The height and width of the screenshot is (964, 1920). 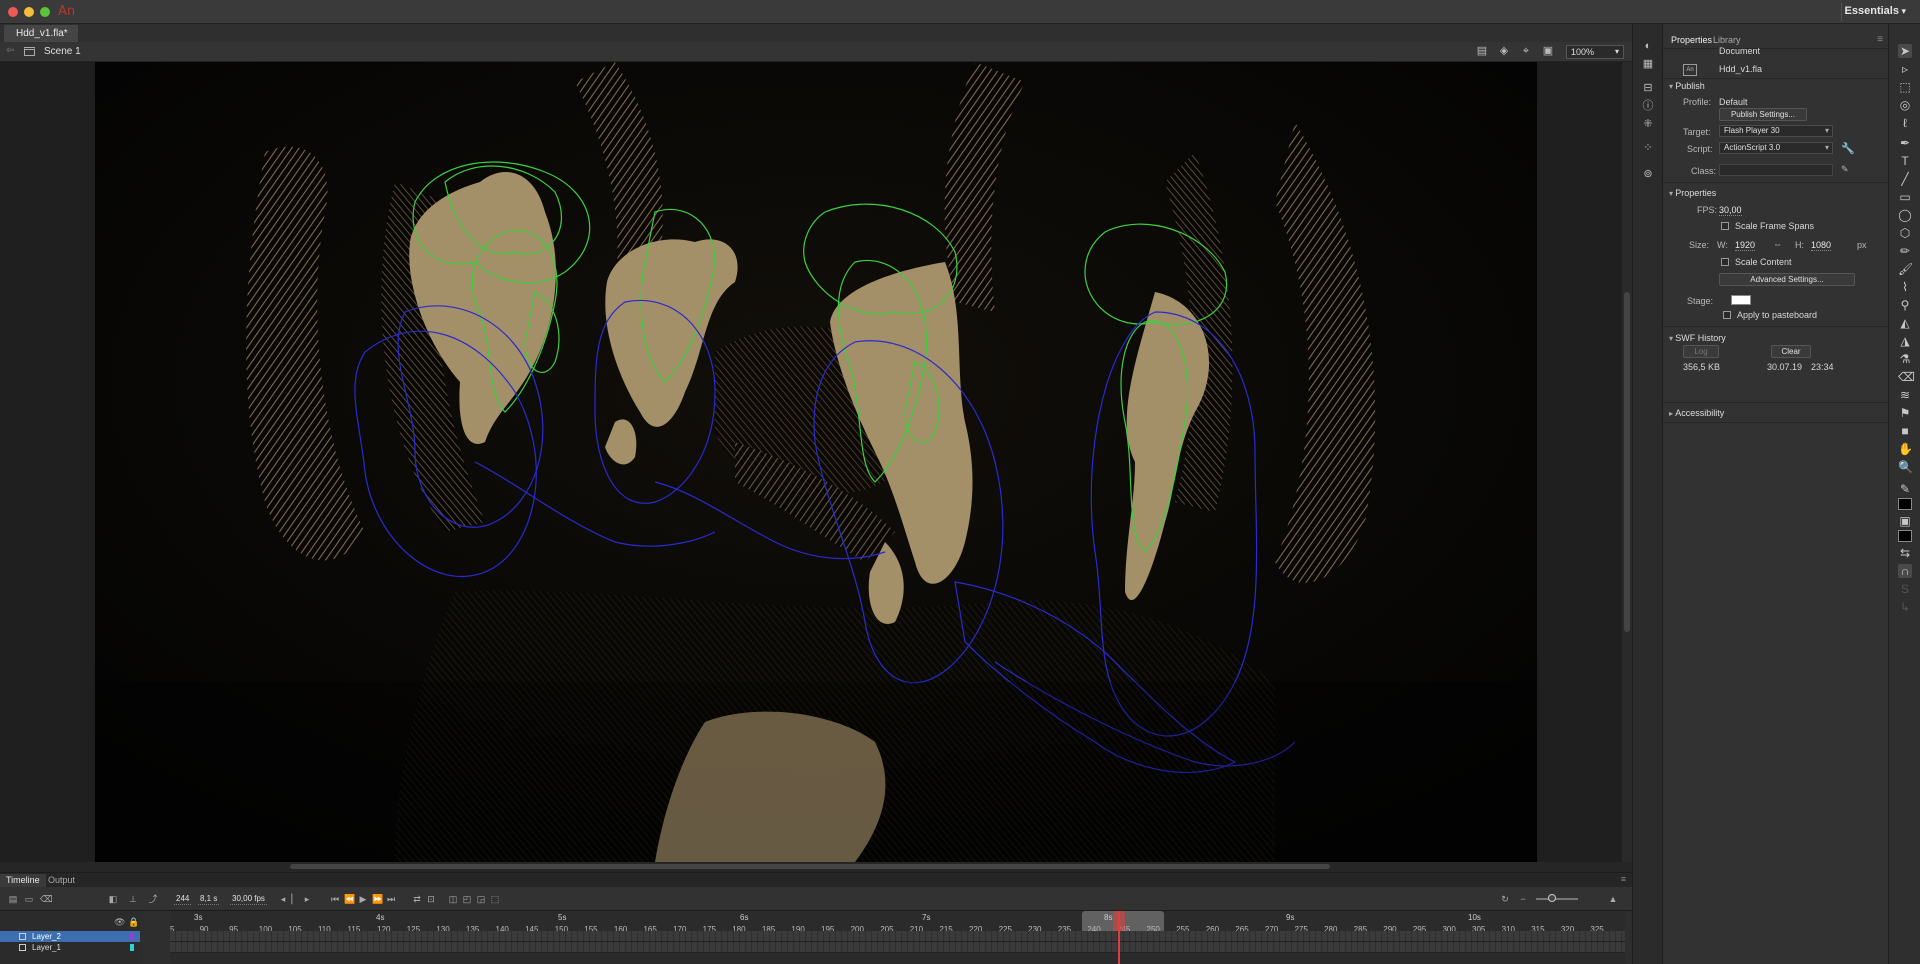 I want to click on accessibility-section-header: Accessibility, so click(x=1696, y=413).